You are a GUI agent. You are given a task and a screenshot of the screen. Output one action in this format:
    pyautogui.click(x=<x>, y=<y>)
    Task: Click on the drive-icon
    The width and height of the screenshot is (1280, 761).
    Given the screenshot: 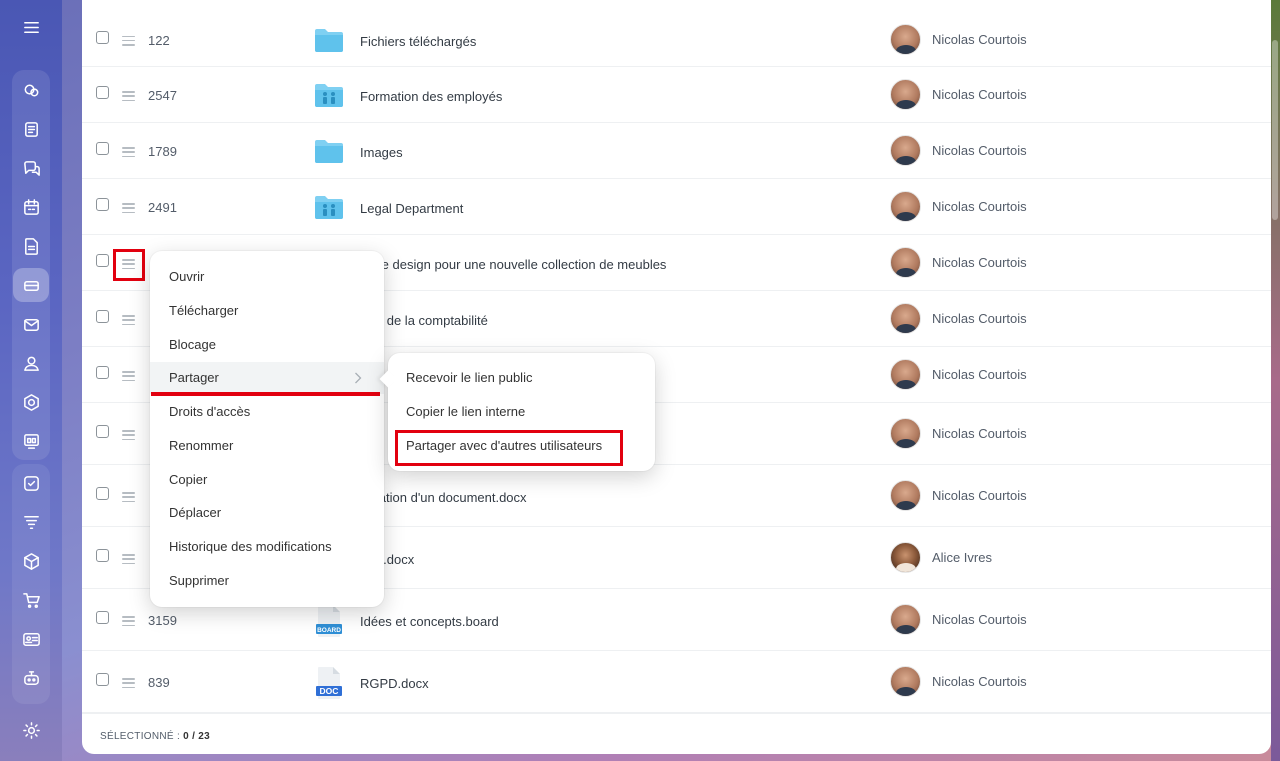 What is the action you would take?
    pyautogui.click(x=31, y=285)
    